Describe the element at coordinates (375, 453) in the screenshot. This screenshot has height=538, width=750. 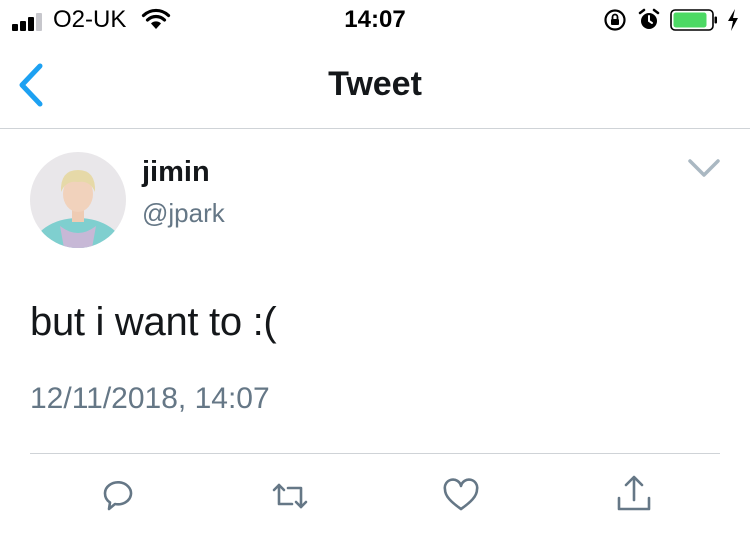
I see `action-divider` at that location.